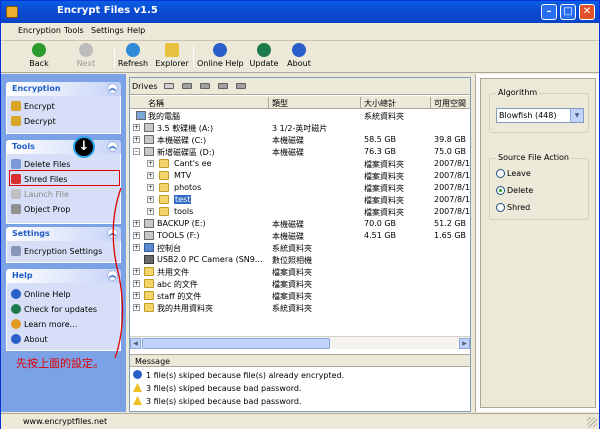 The width and height of the screenshot is (600, 429). Describe the element at coordinates (300, 248) in the screenshot. I see `list-item: + 控制台 系統資料夾` at that location.